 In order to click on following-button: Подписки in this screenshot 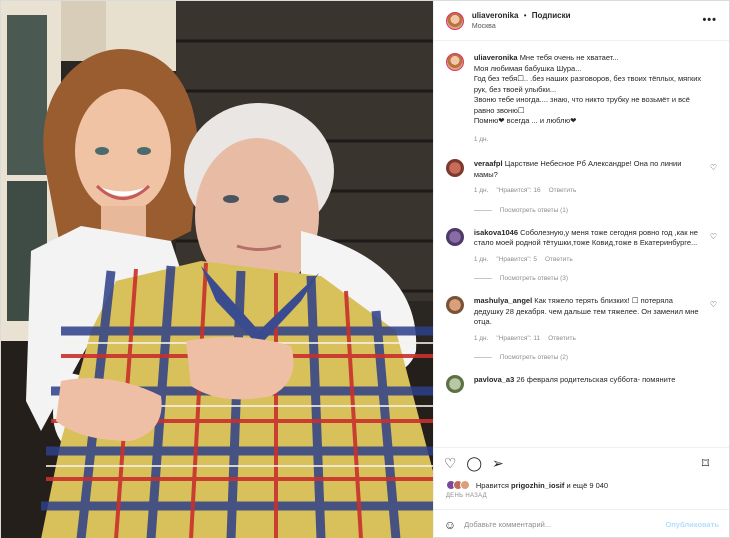, I will do `click(551, 15)`.